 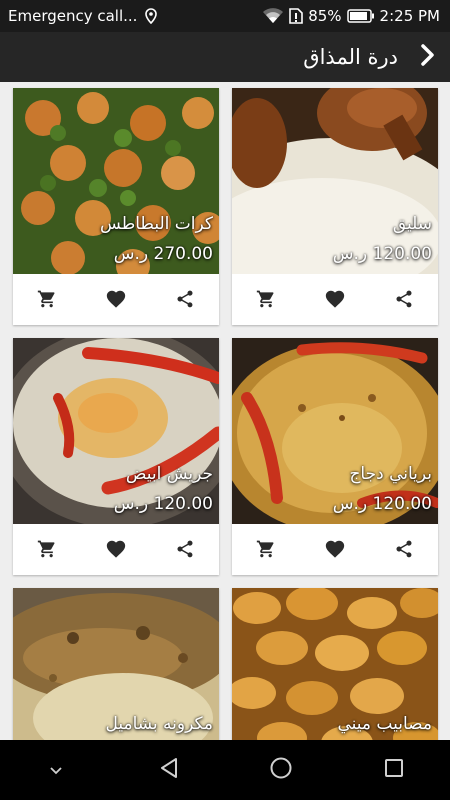 What do you see at coordinates (390, 474) in the screenshot?
I see `product-name: برياني دجاج` at bounding box center [390, 474].